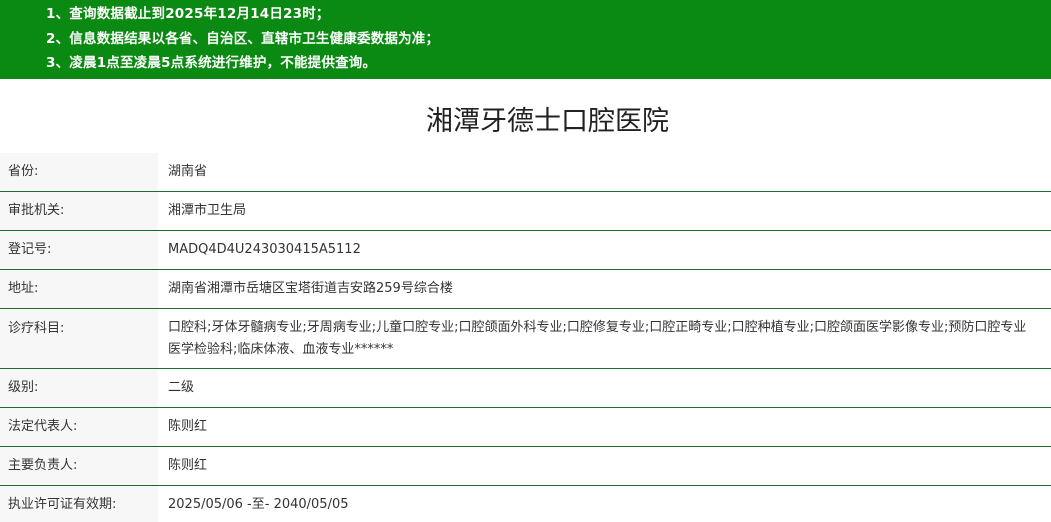 The image size is (1051, 522). What do you see at coordinates (211, 63) in the screenshot?
I see `notice-line-maintenance: 3、凌晨1点至凌晨5点系统进行维护，不能提供查询。` at bounding box center [211, 63].